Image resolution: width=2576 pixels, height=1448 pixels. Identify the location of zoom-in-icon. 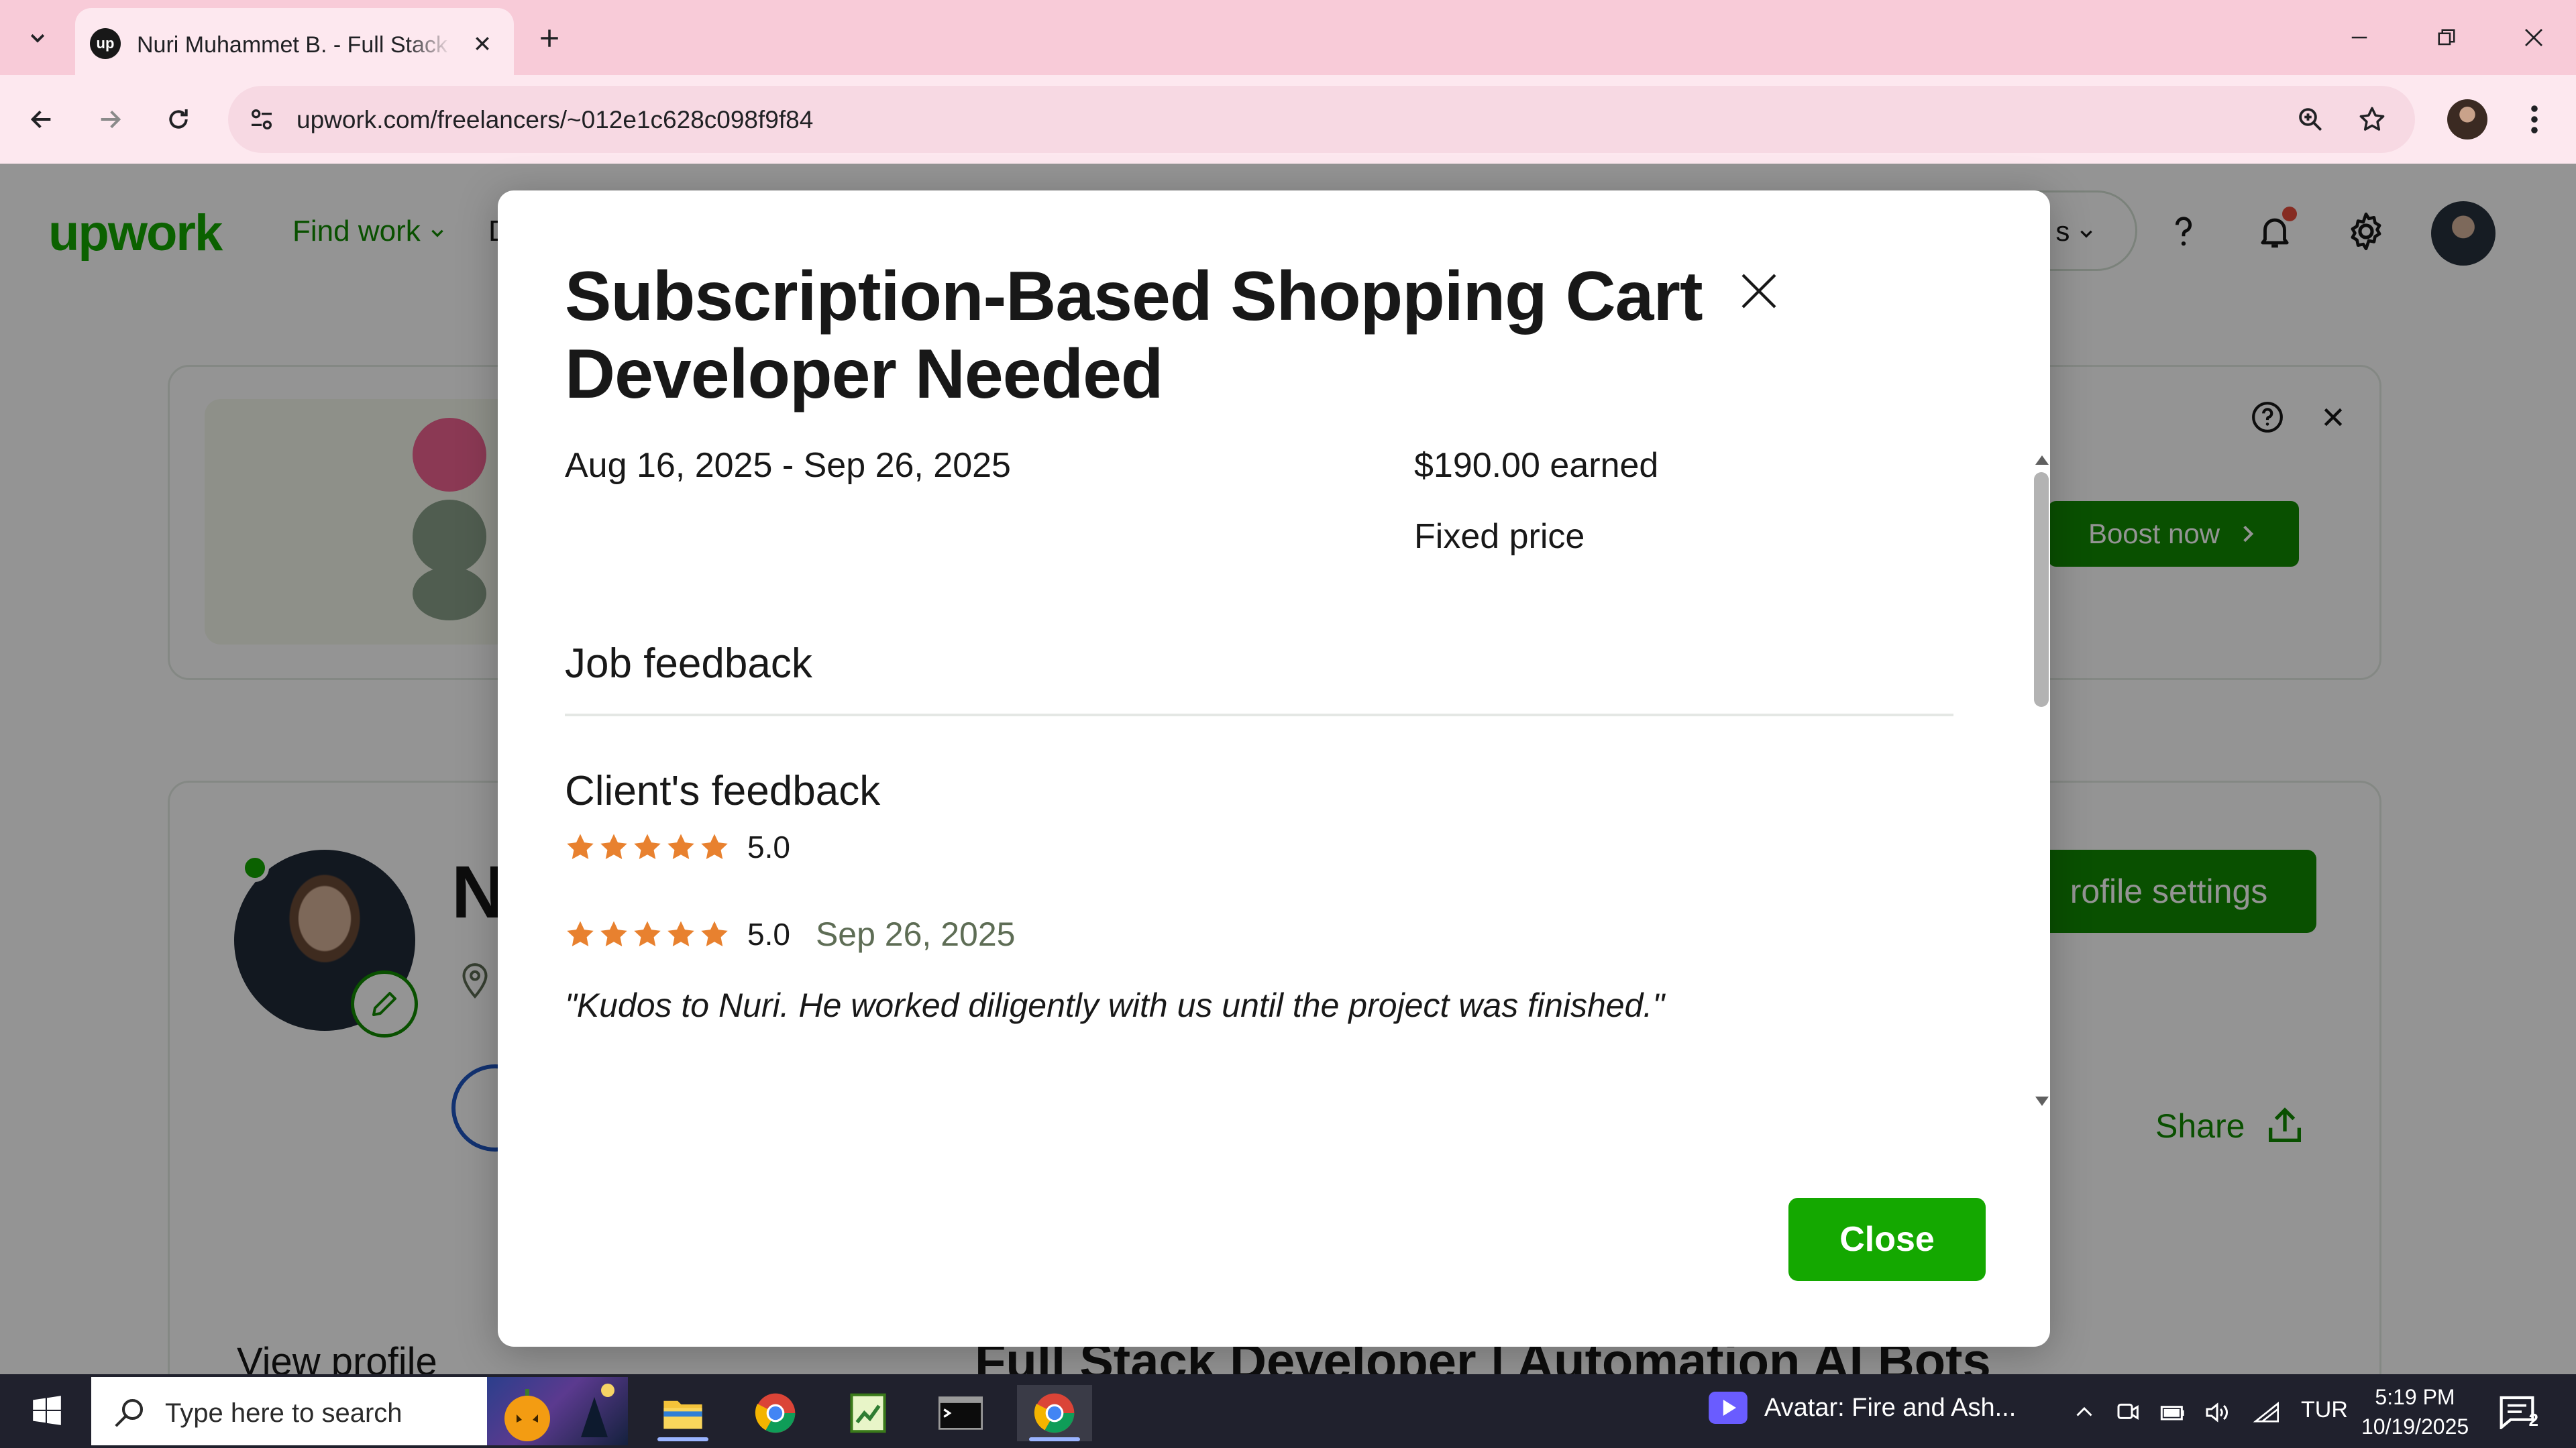
(2310, 119).